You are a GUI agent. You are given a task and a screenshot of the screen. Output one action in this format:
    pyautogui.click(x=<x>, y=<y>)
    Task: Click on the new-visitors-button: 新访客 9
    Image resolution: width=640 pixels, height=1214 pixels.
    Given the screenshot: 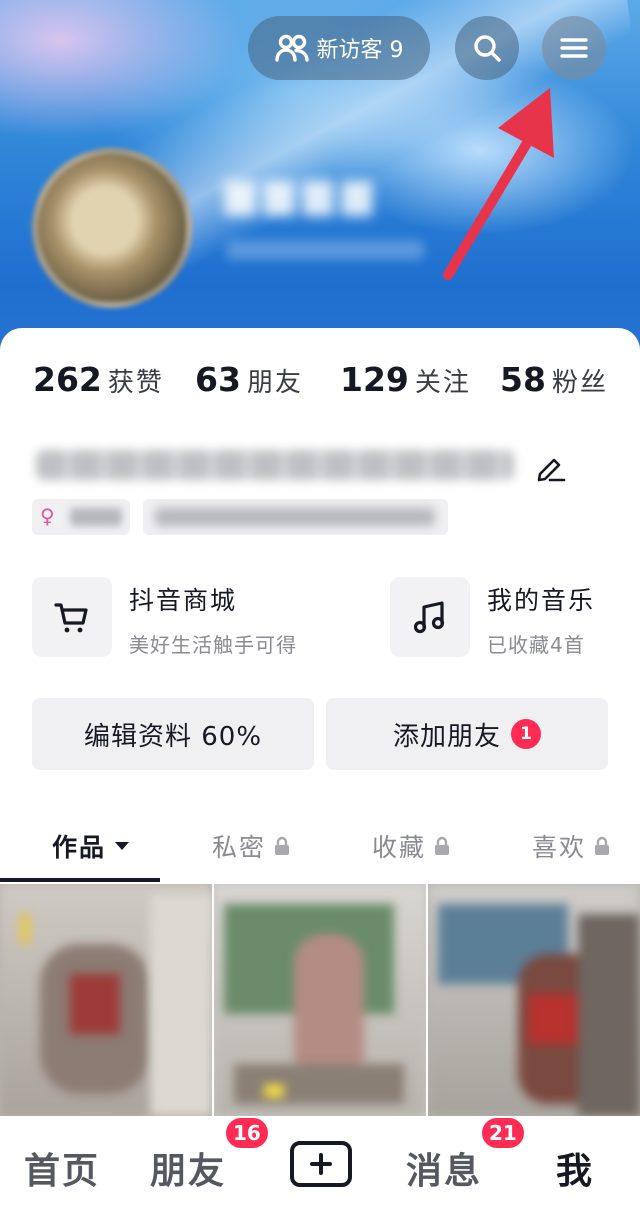 What is the action you would take?
    pyautogui.click(x=339, y=48)
    